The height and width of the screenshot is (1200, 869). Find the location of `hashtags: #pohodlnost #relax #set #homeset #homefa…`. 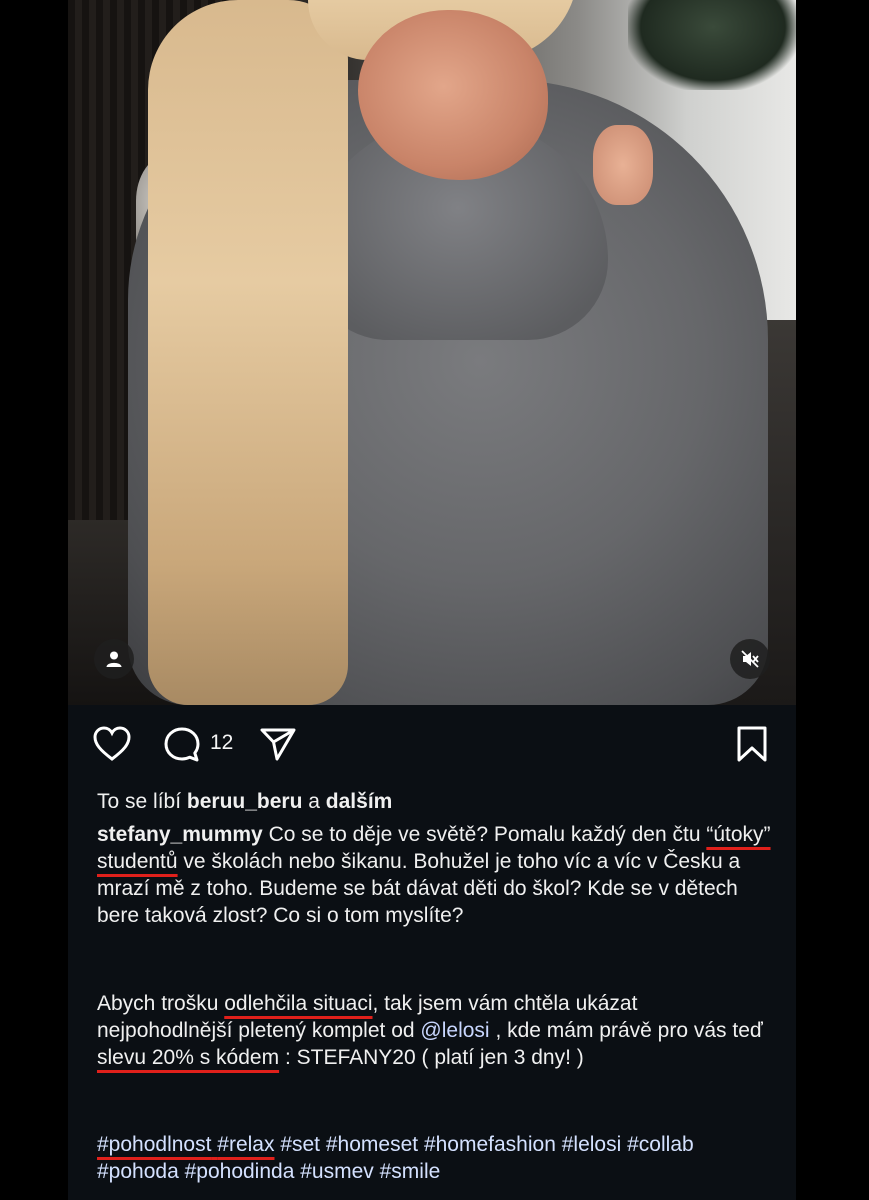

hashtags: #pohodlnost #relax #set #homeset #homefa… is located at coordinates (437, 1158).